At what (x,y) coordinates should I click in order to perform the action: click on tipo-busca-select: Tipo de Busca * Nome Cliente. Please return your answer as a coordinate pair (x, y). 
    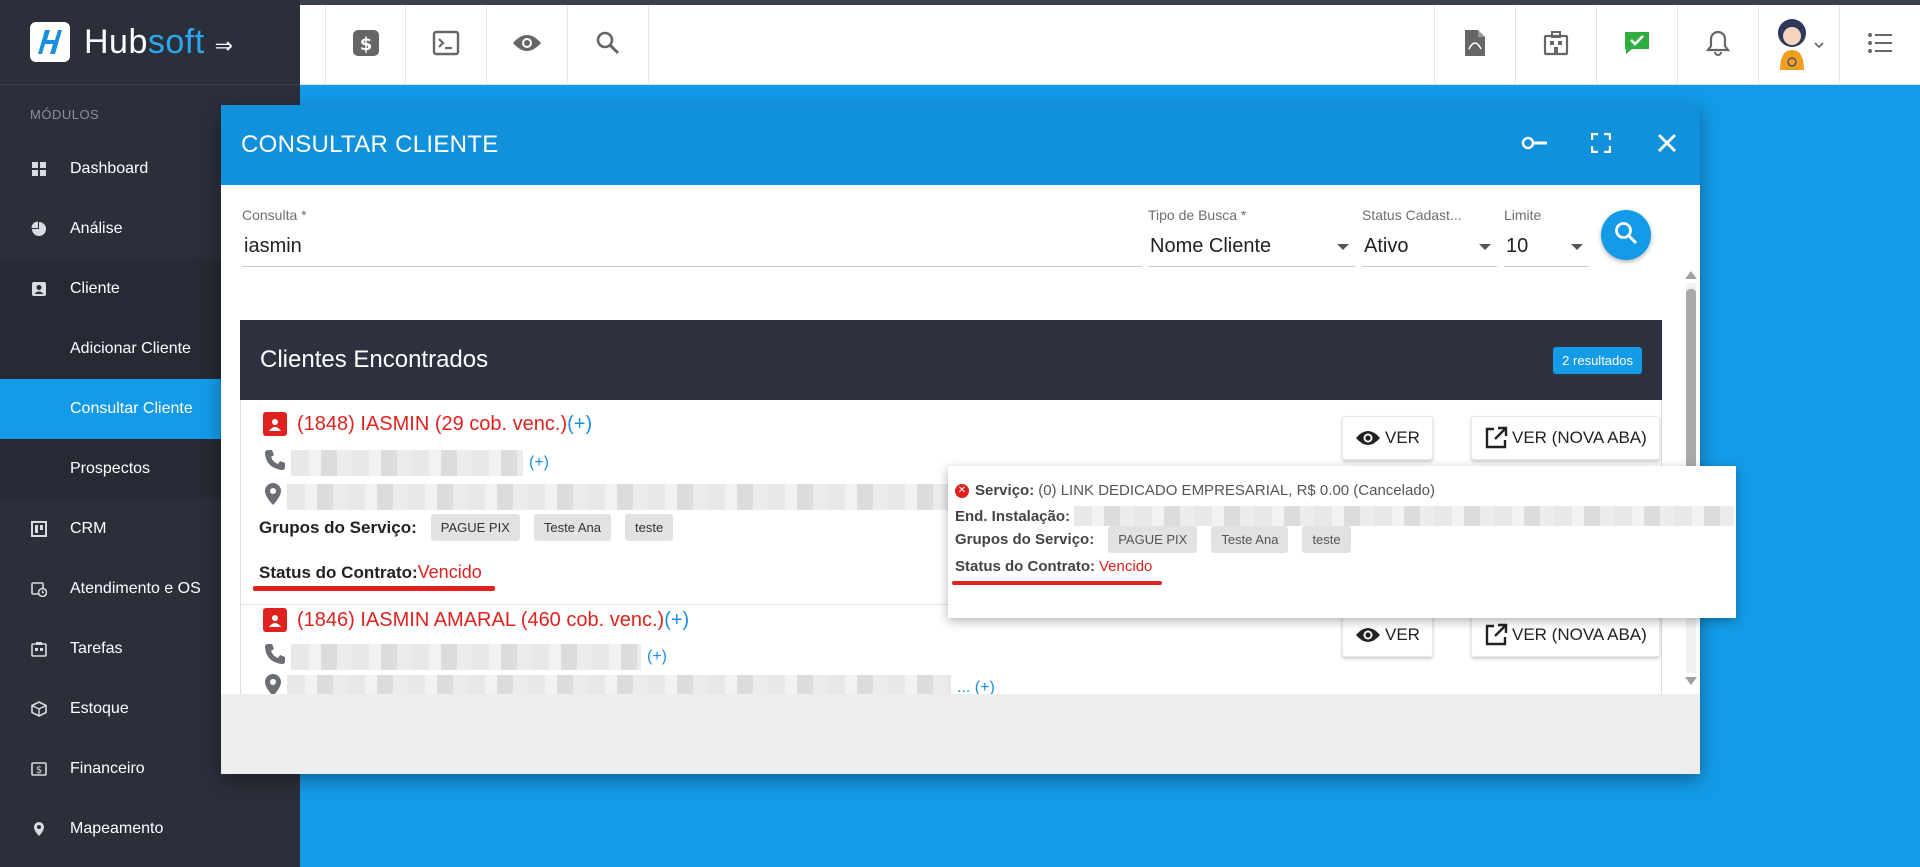
    Looking at the image, I should click on (1251, 237).